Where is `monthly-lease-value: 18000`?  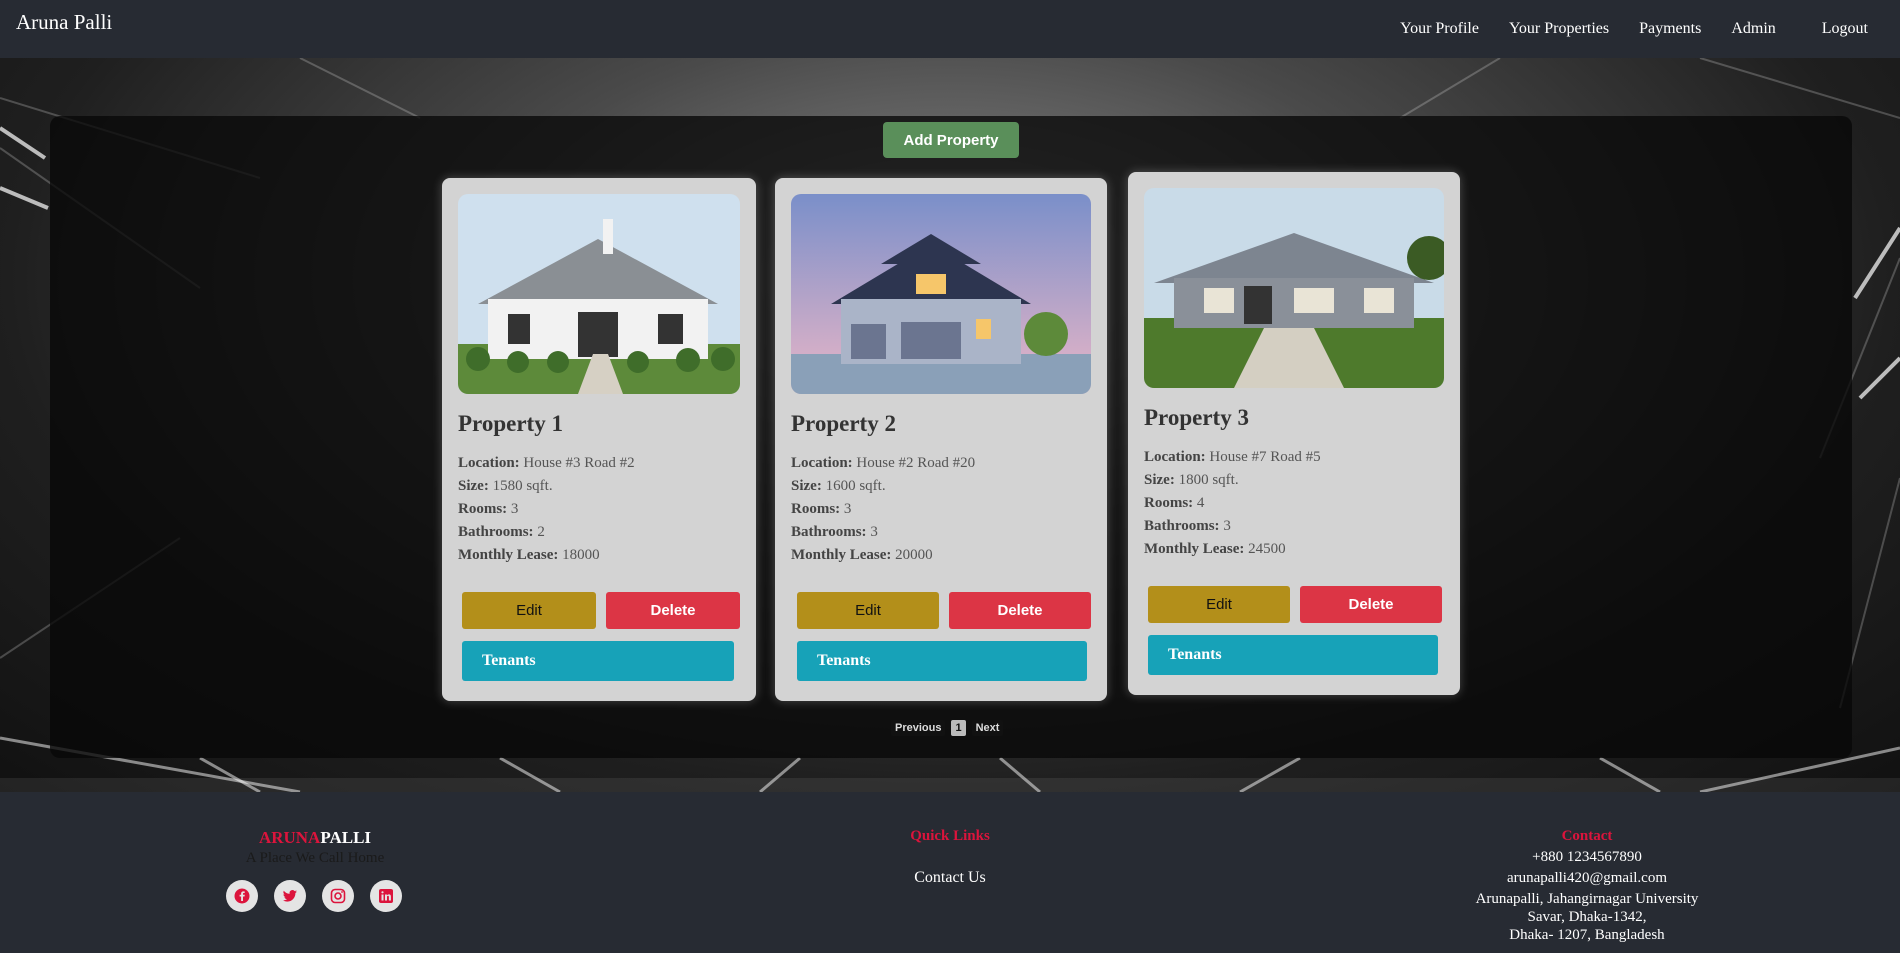 monthly-lease-value: 18000 is located at coordinates (581, 555).